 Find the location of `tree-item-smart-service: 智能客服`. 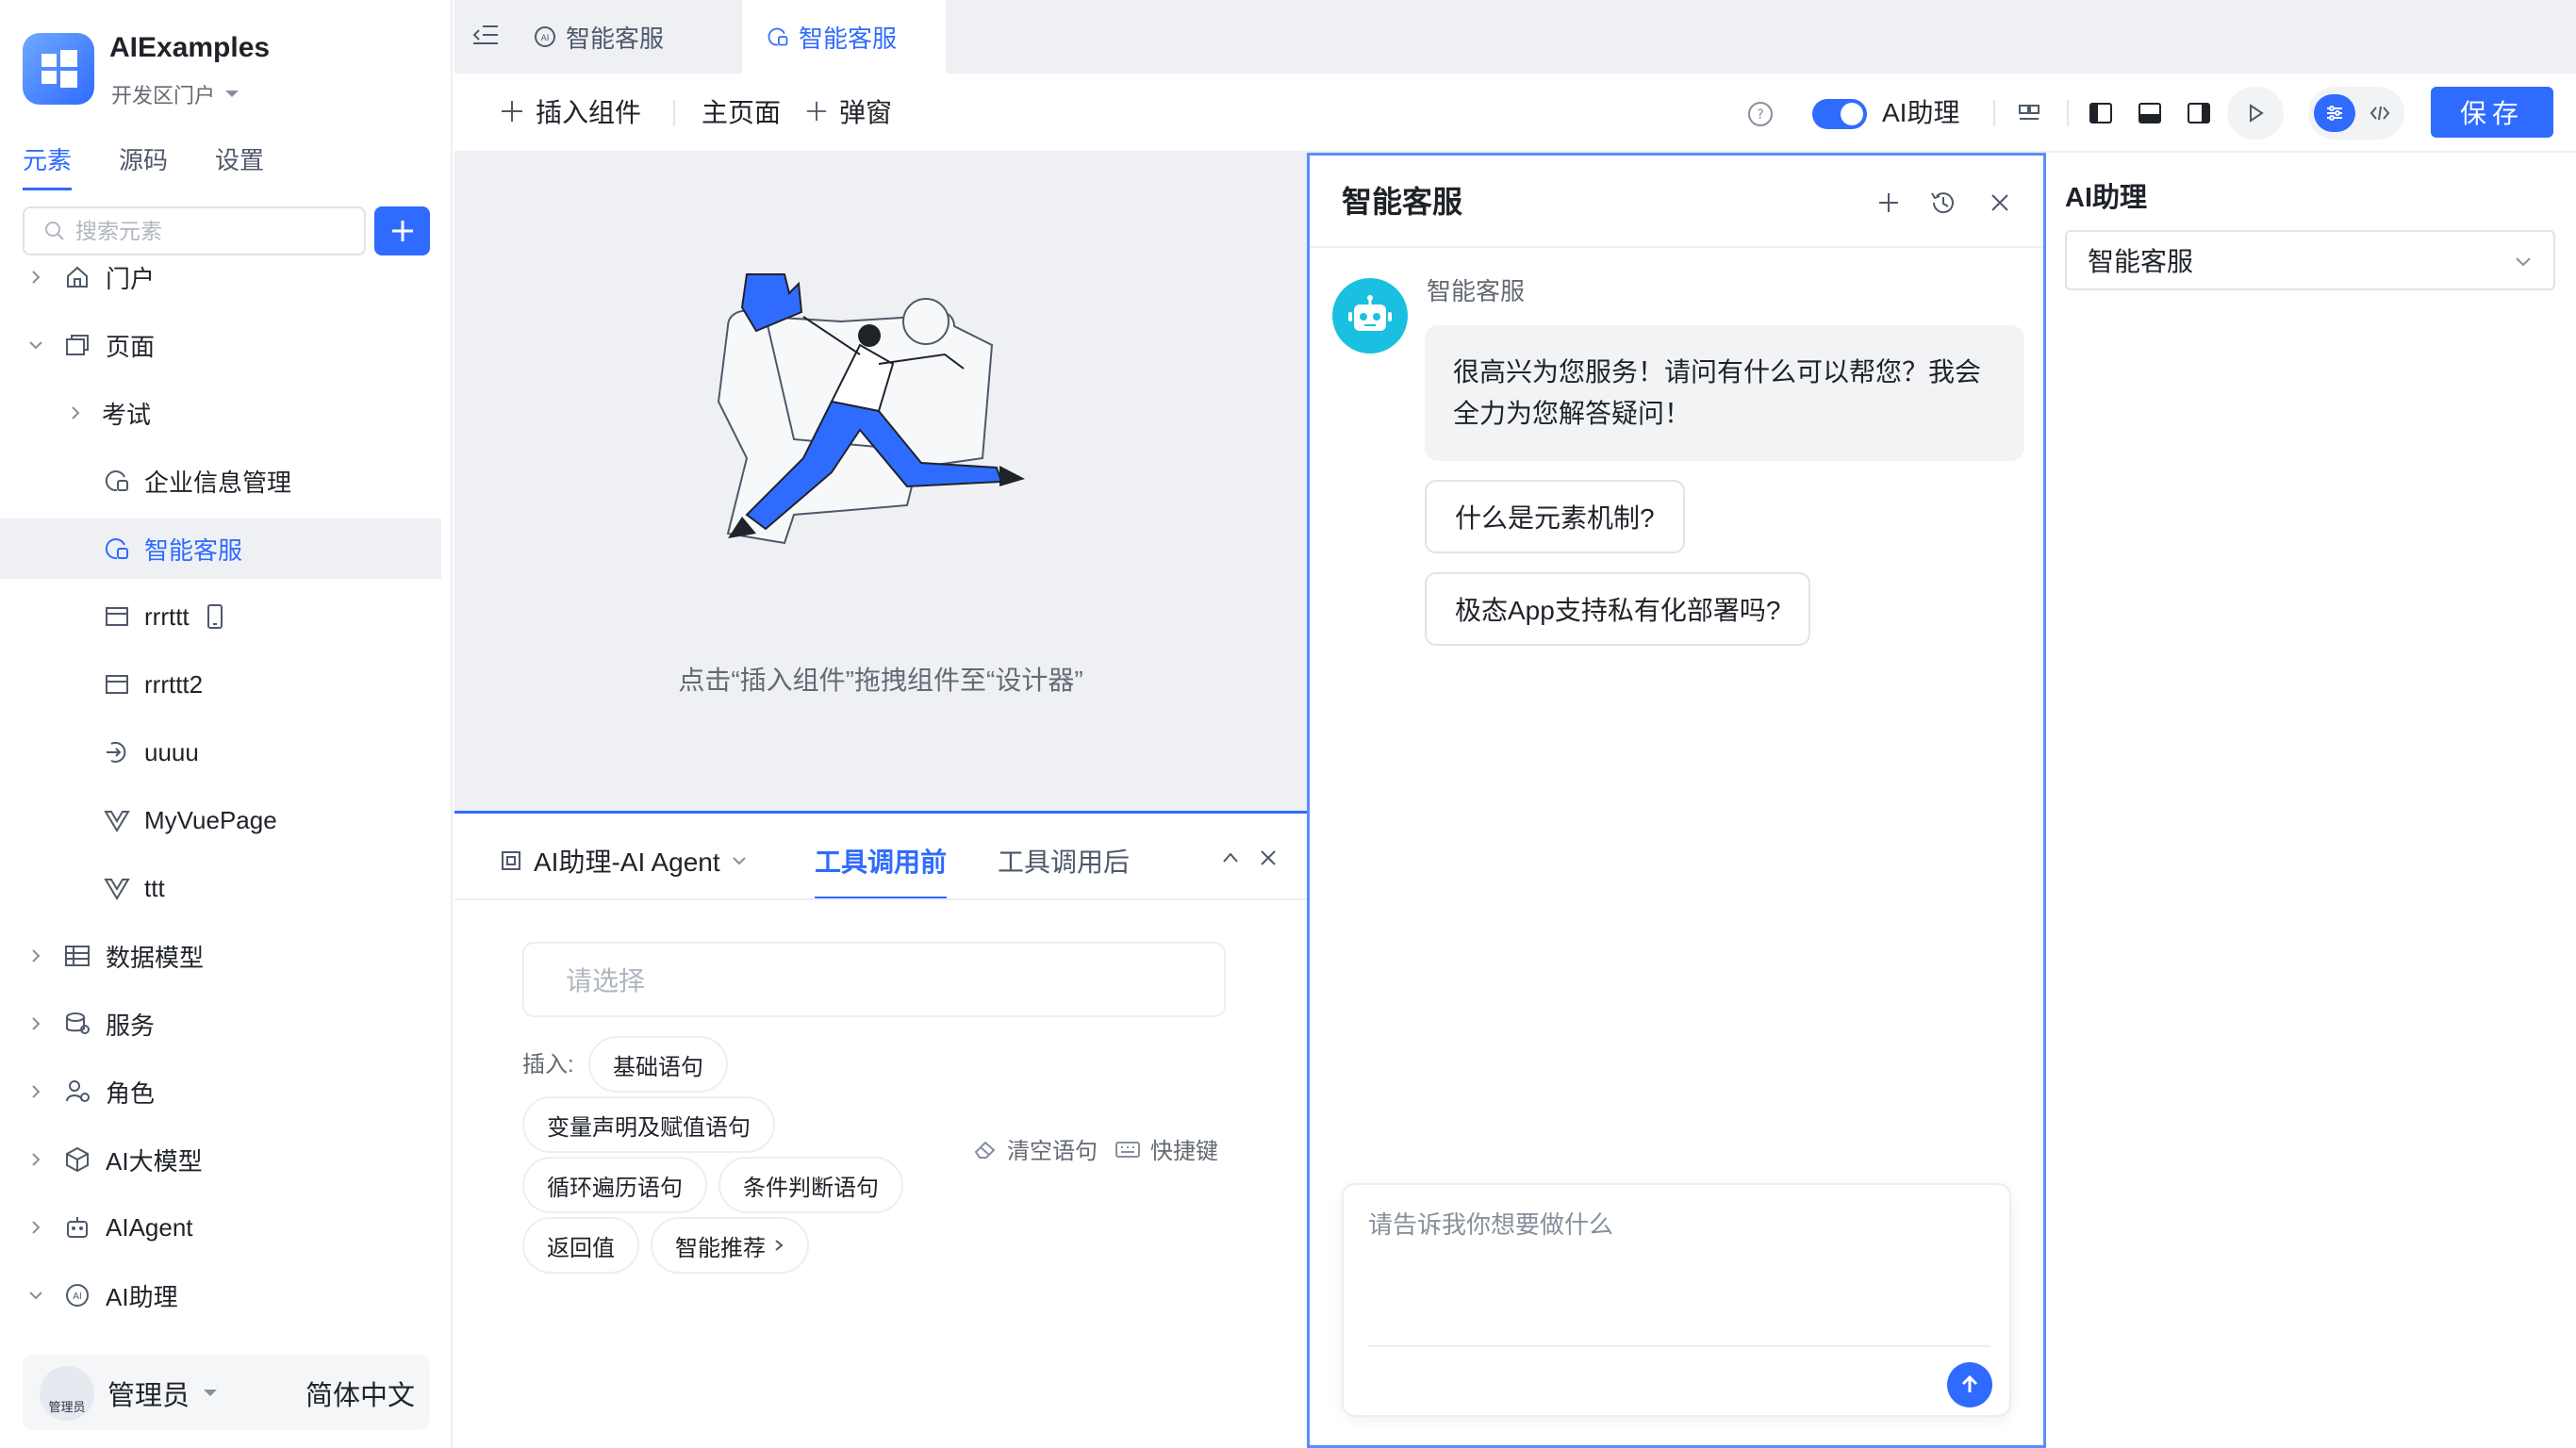

tree-item-smart-service: 智能客服 is located at coordinates (220, 548).